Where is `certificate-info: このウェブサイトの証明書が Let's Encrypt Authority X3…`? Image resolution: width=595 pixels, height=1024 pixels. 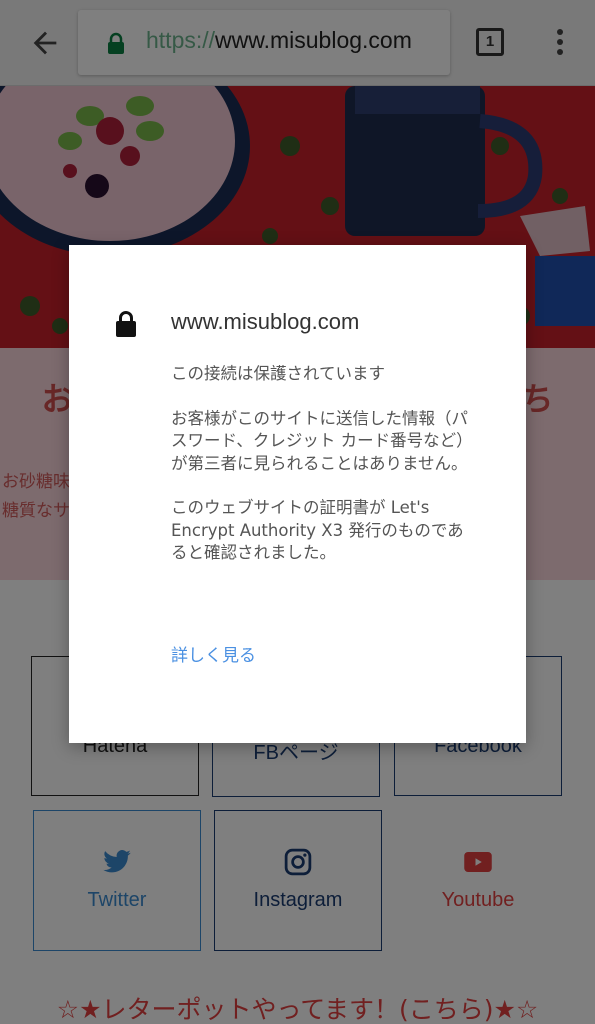
certificate-info: このウェブサイトの証明書が Let's Encrypt Authority X3… is located at coordinates (317, 530).